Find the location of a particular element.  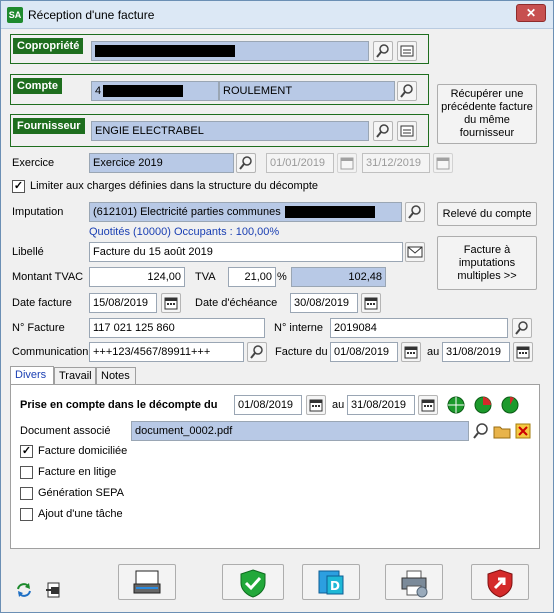

pie-partial-icon is located at coordinates (483, 405).